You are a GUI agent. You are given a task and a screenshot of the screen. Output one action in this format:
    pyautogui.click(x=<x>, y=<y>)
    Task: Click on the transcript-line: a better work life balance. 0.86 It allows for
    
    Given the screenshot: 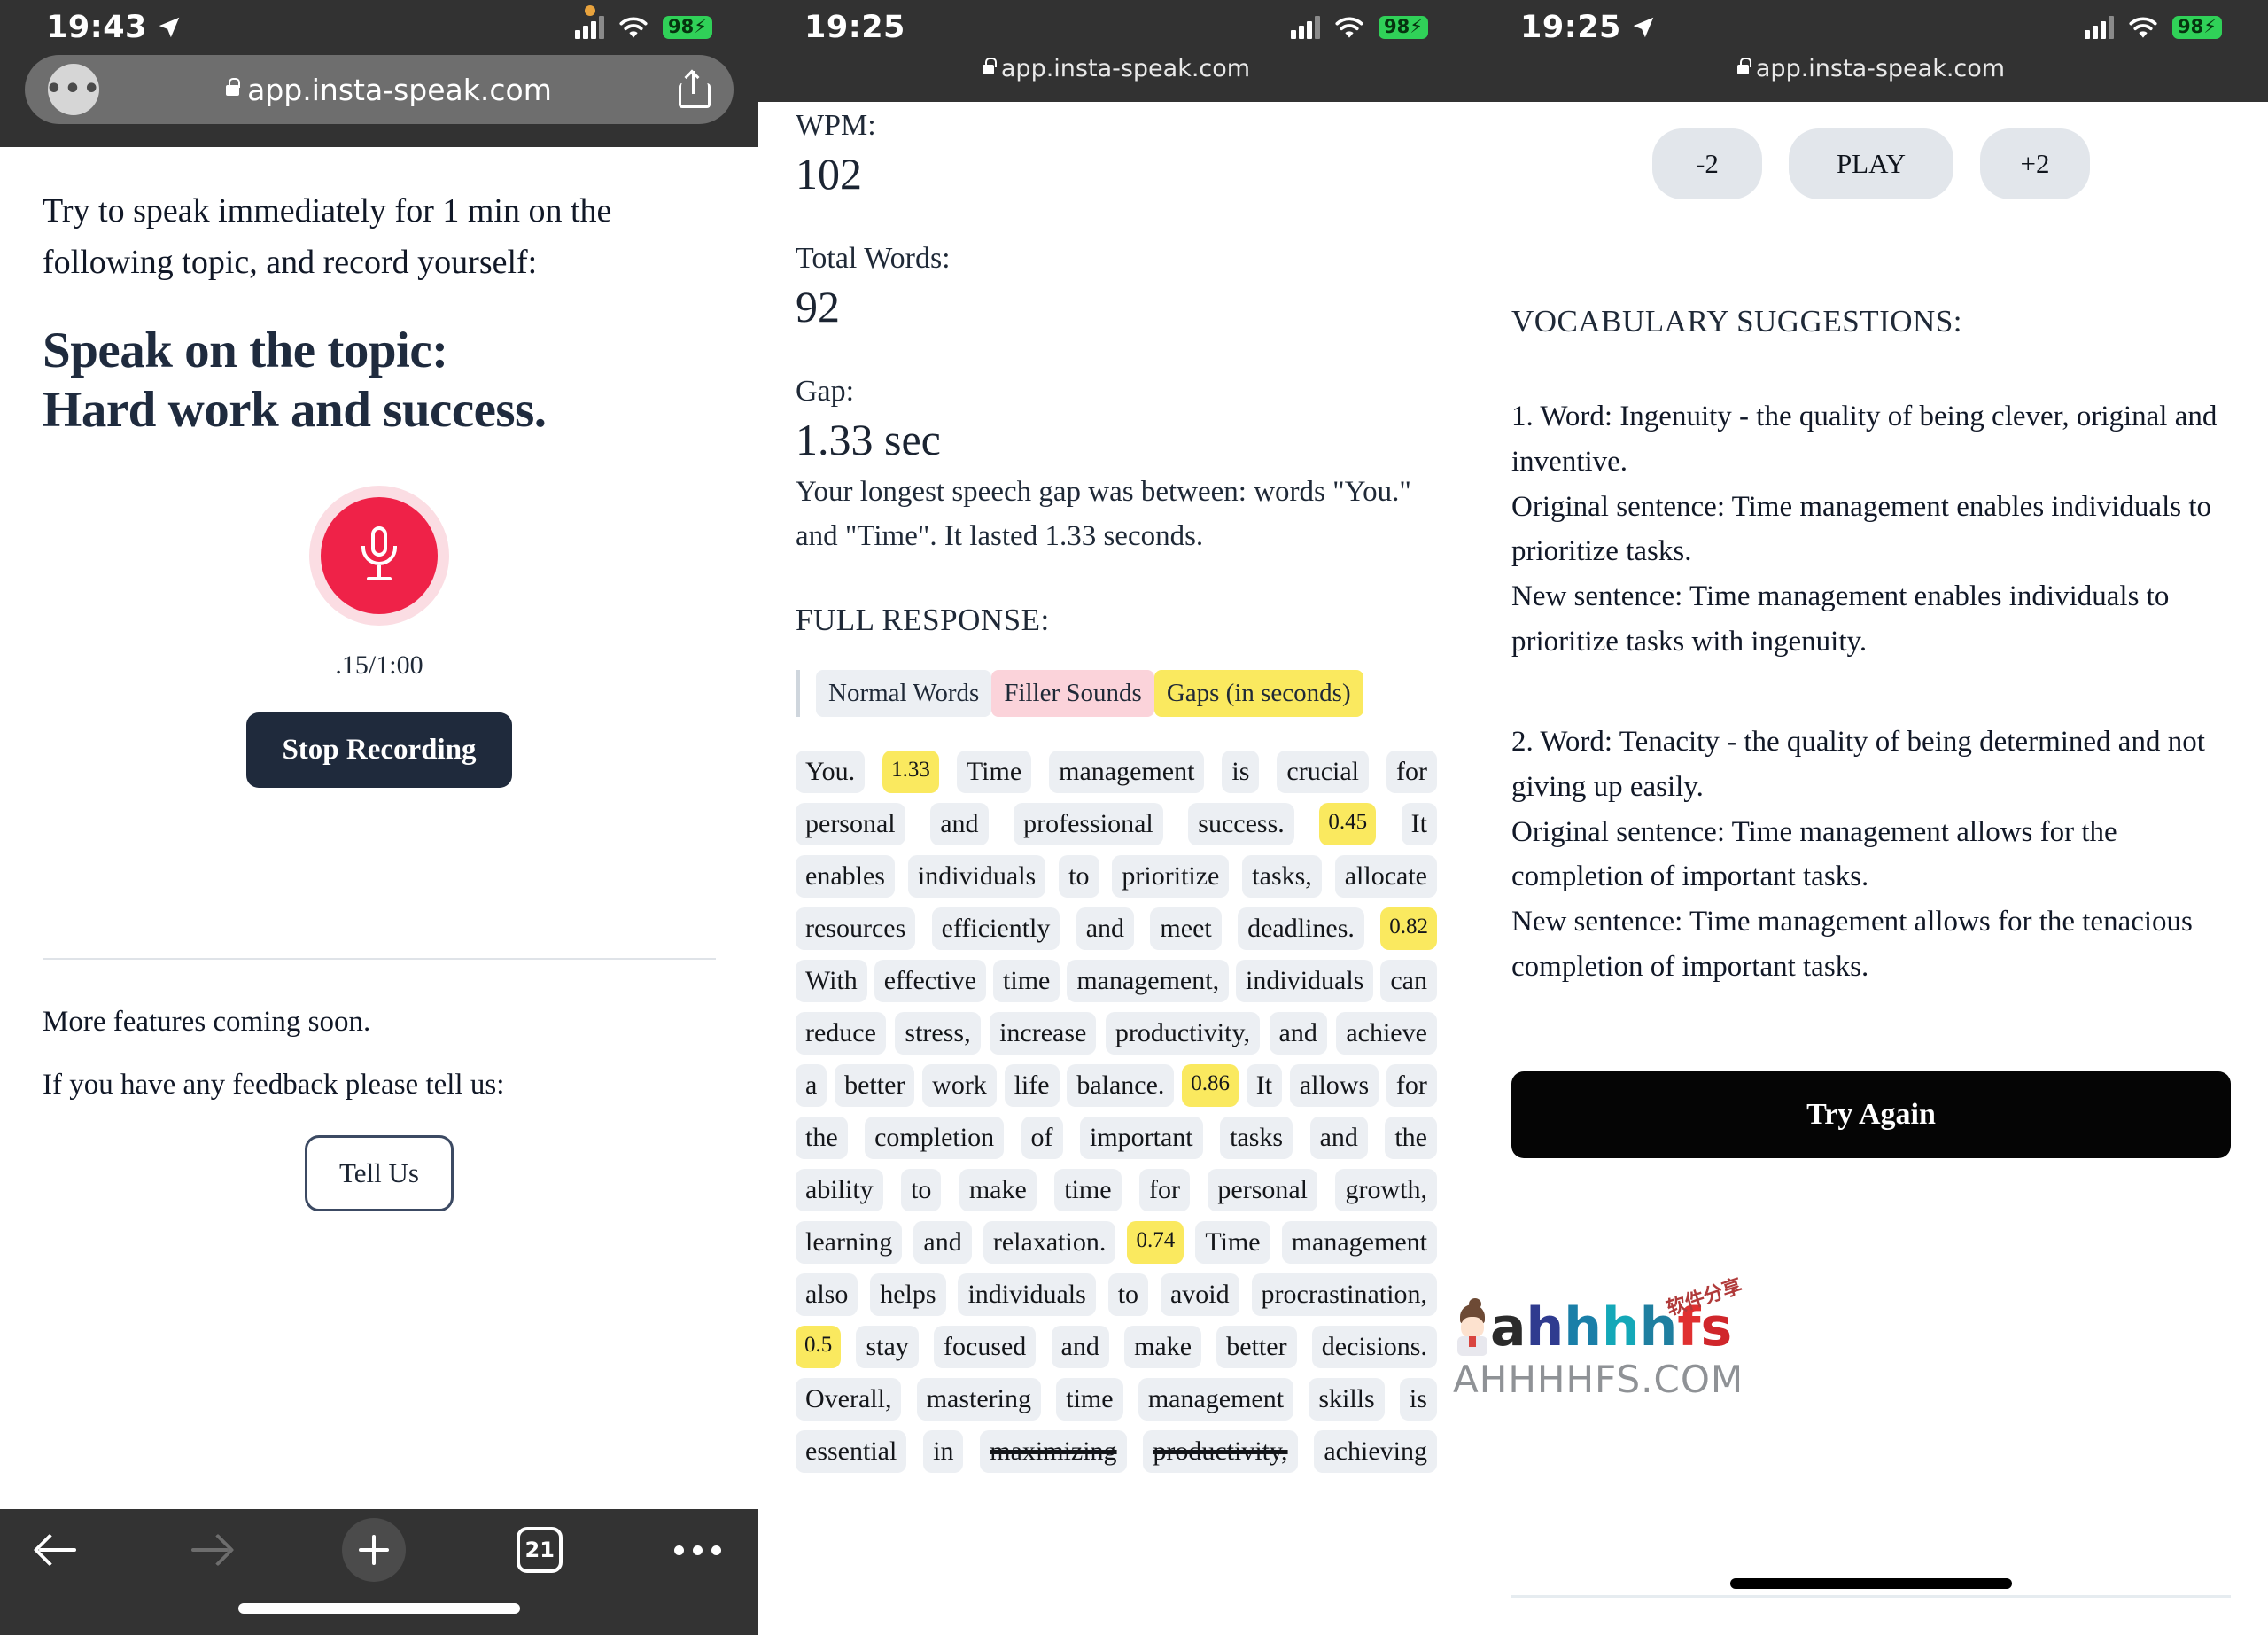 What is the action you would take?
    pyautogui.click(x=1116, y=1085)
    